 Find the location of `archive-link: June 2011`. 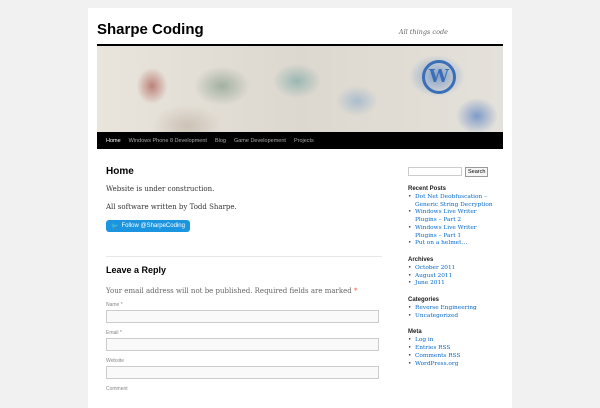

archive-link: June 2011 is located at coordinates (453, 284).